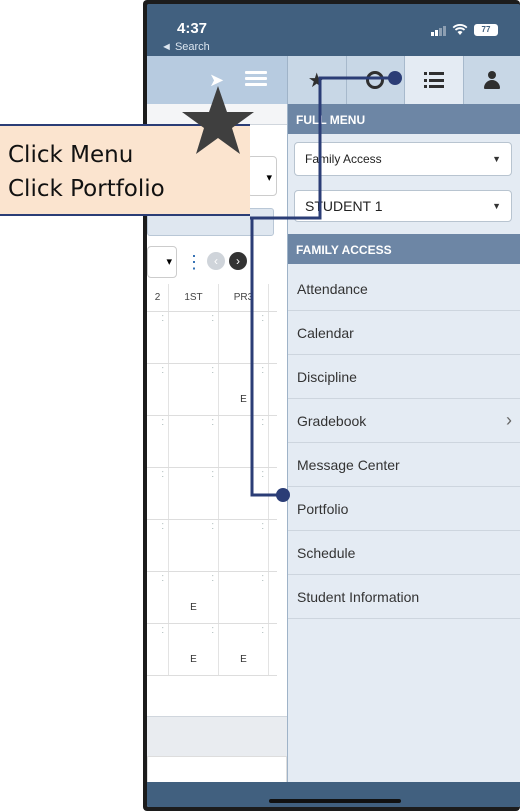 Image resolution: width=520 pixels, height=811 pixels. What do you see at coordinates (404, 421) in the screenshot?
I see `menu-item-gradebook: Gradebook ›` at bounding box center [404, 421].